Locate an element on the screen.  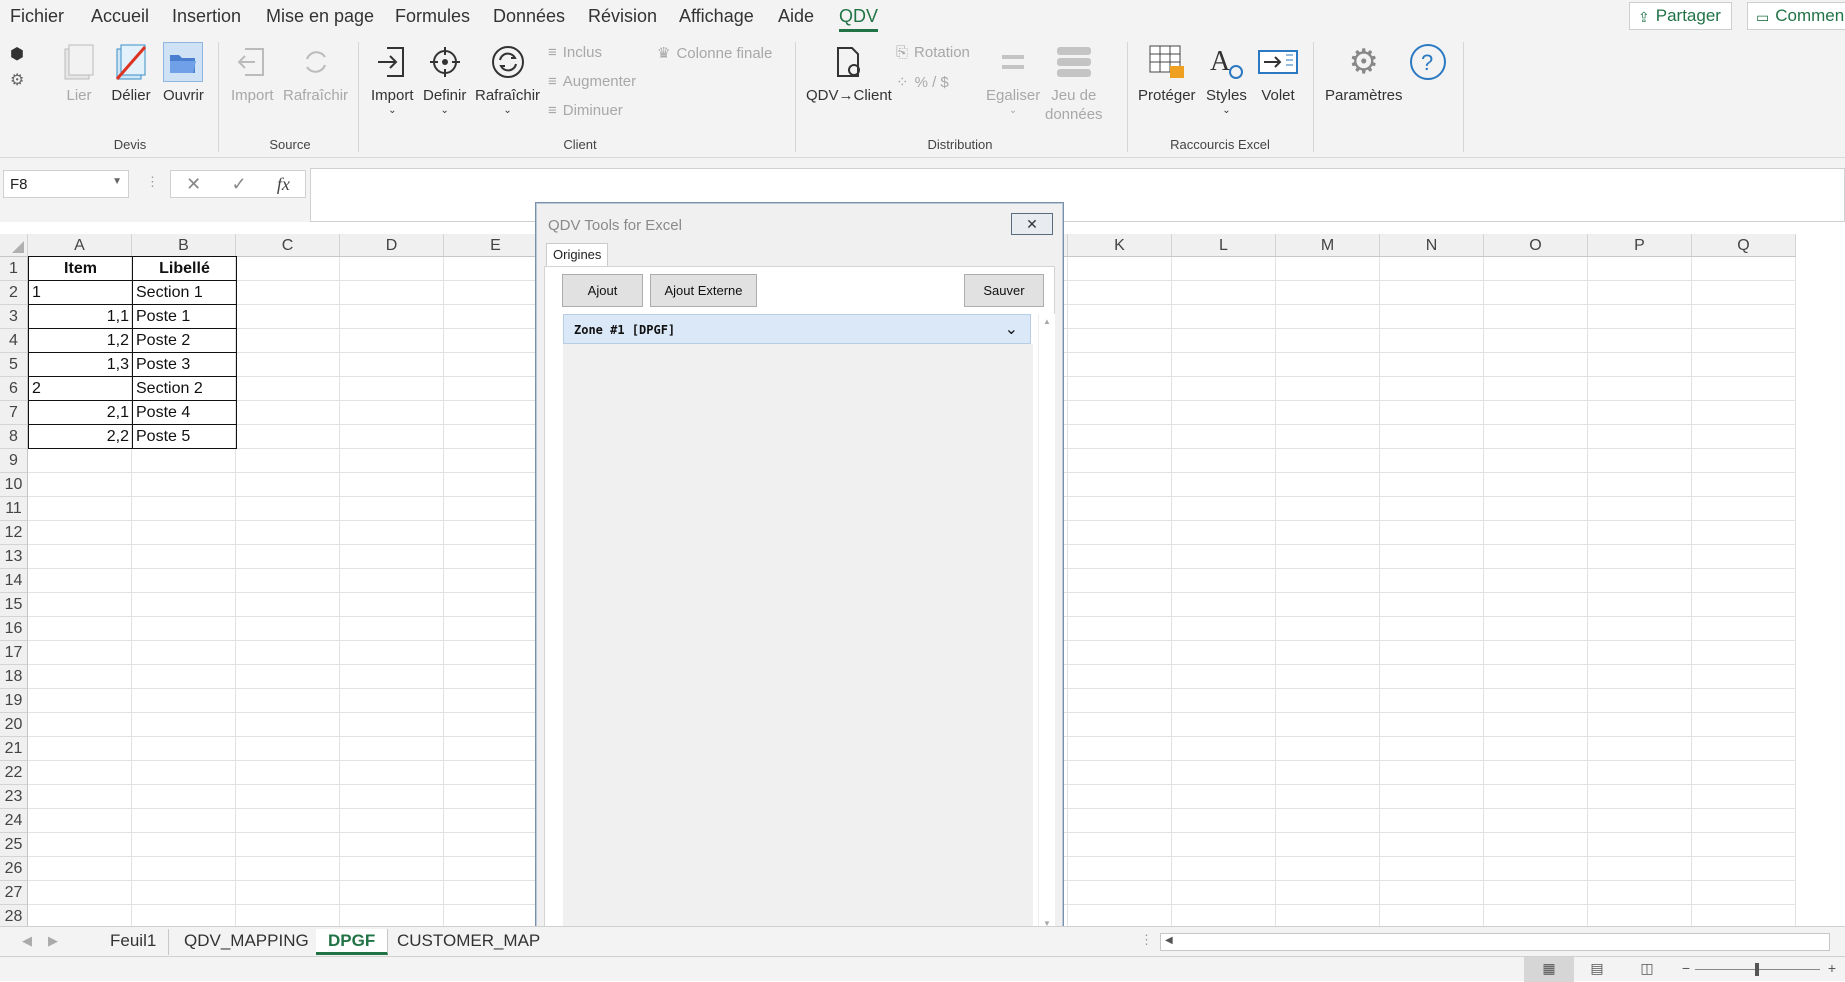
proteger-button: Protéger is located at coordinates (1167, 73).